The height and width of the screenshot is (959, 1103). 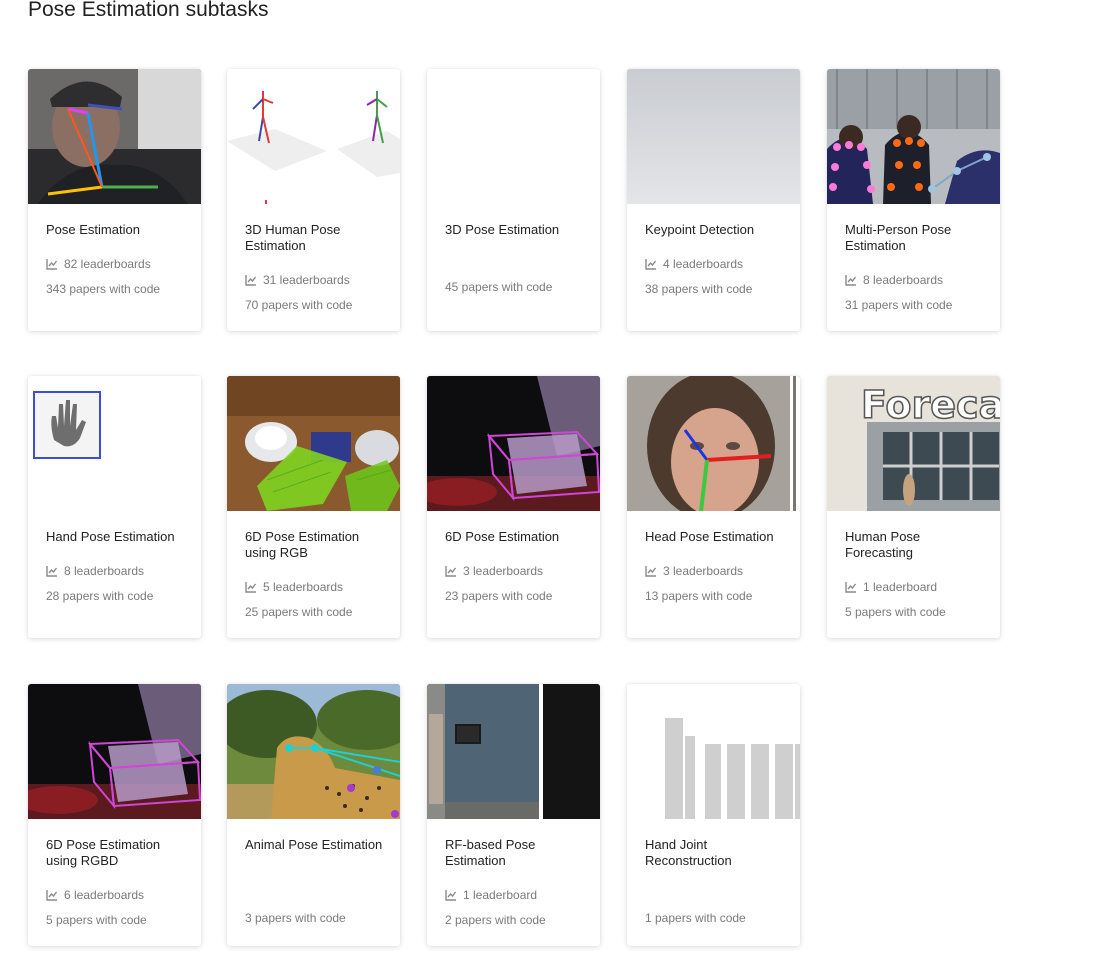 I want to click on task-title: RF-based Pose Estimation, so click(x=490, y=852).